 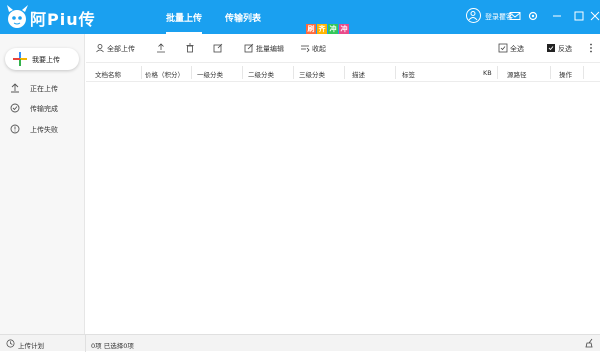 I want to click on upload-button: 我要上传, so click(x=42, y=59).